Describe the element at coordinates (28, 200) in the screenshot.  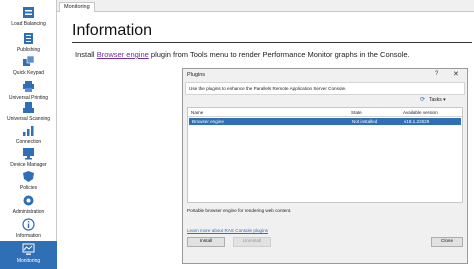
I see `administration-icon` at that location.